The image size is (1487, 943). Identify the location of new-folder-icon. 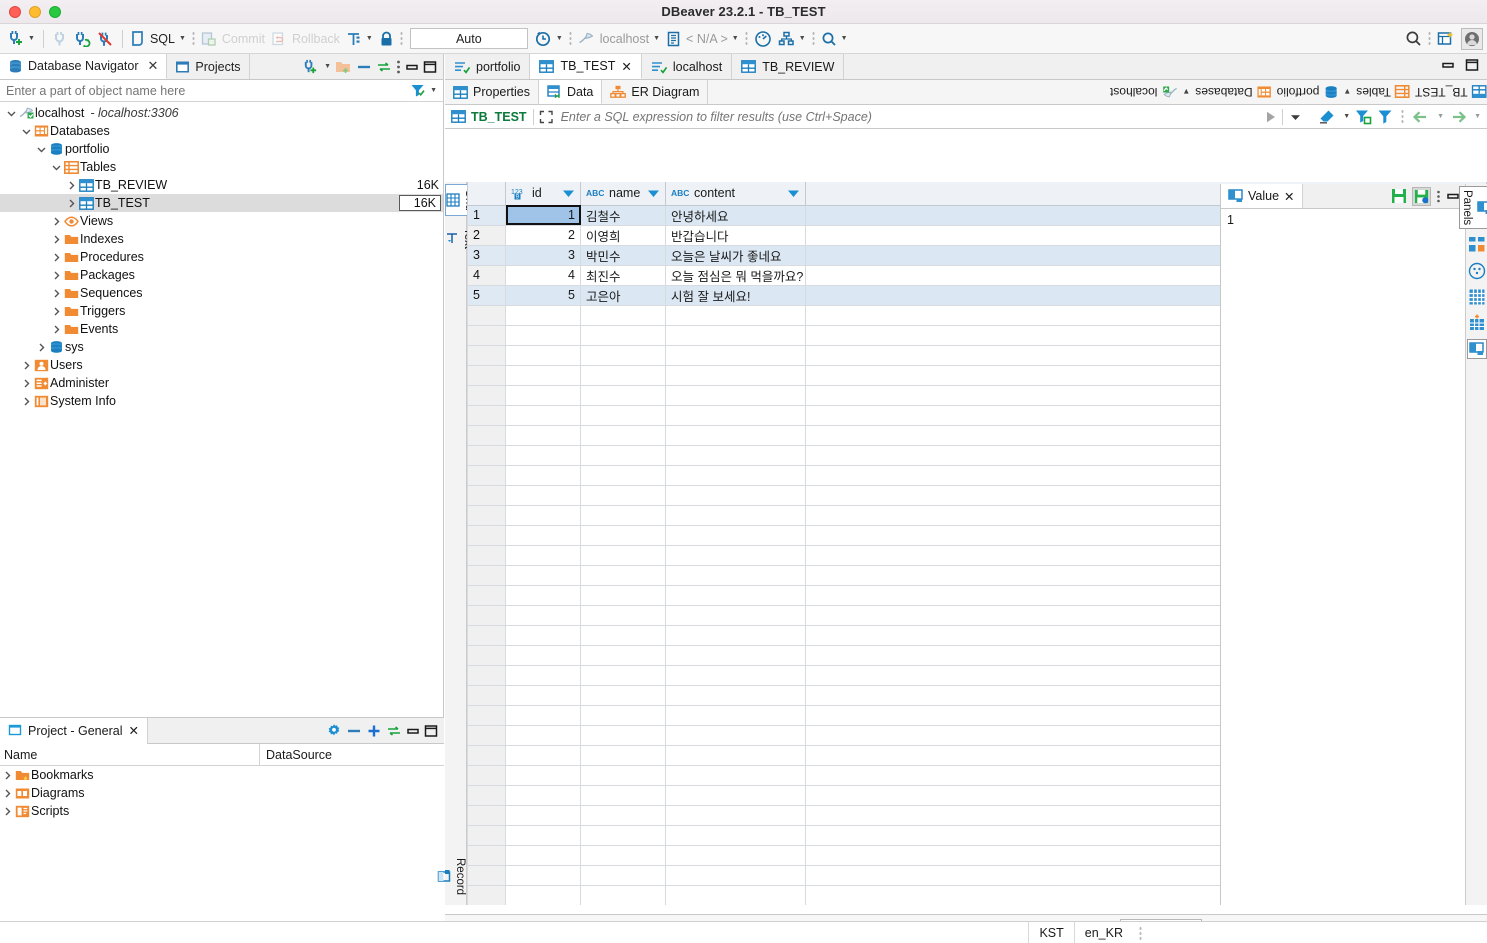
(343, 66).